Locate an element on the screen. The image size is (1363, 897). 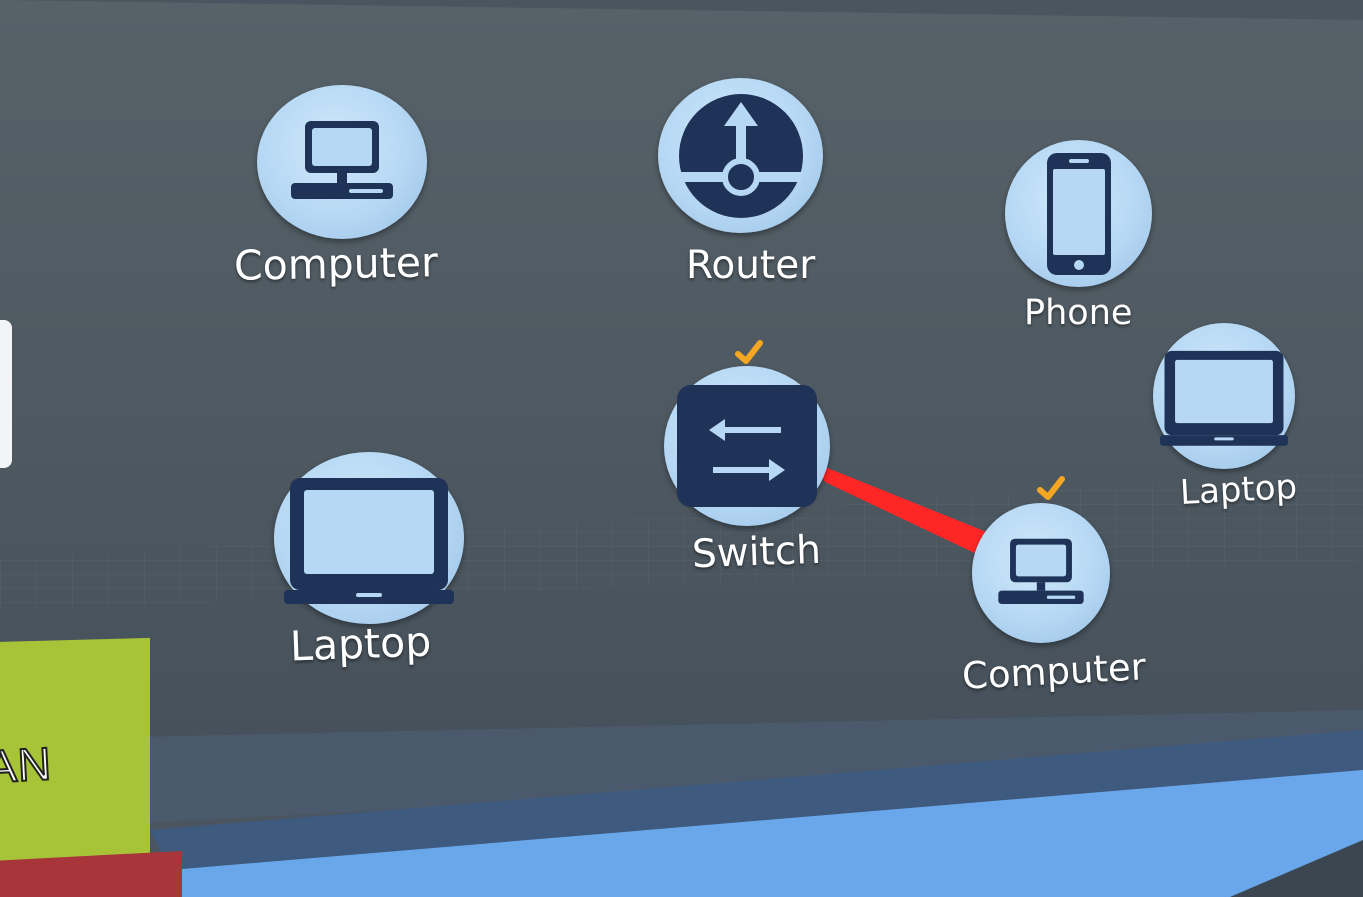
router-icon is located at coordinates (740, 155).